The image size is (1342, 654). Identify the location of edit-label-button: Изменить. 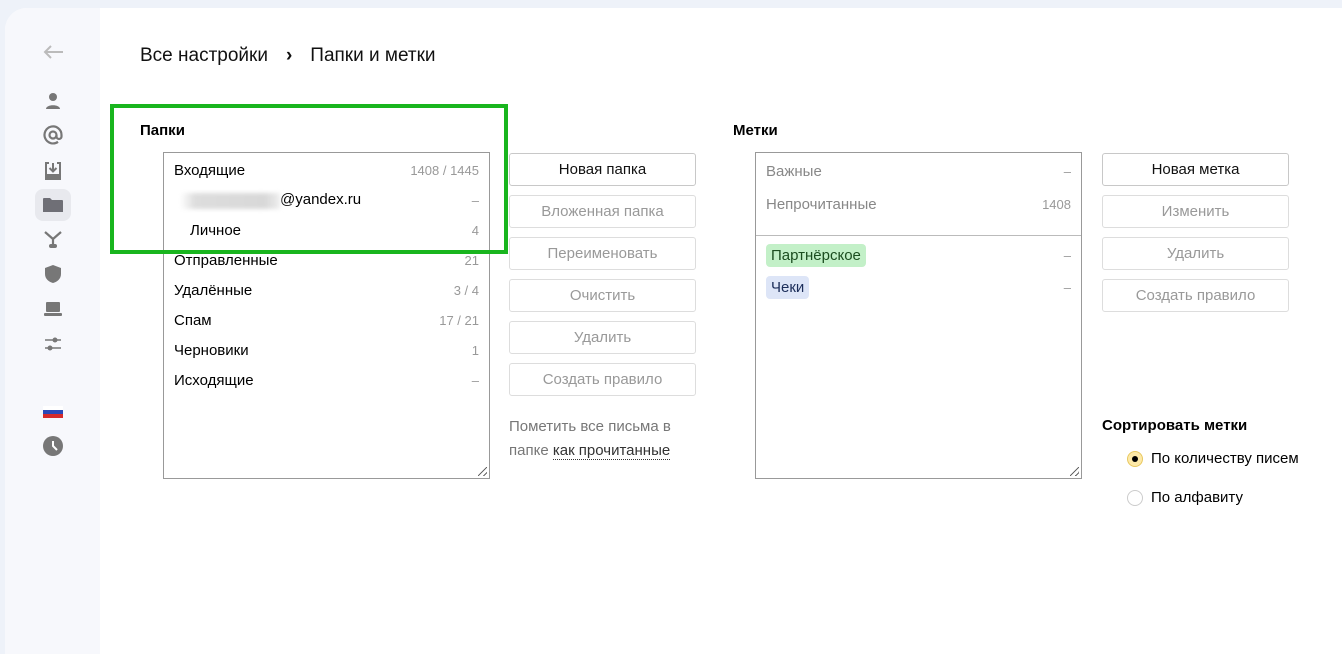
(1195, 211).